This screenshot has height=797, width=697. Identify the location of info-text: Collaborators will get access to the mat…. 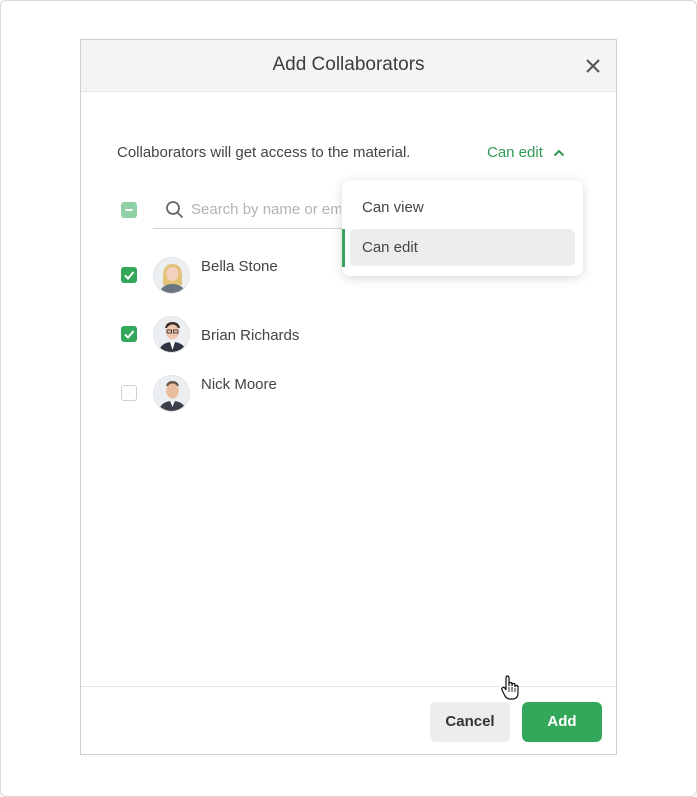
(264, 152).